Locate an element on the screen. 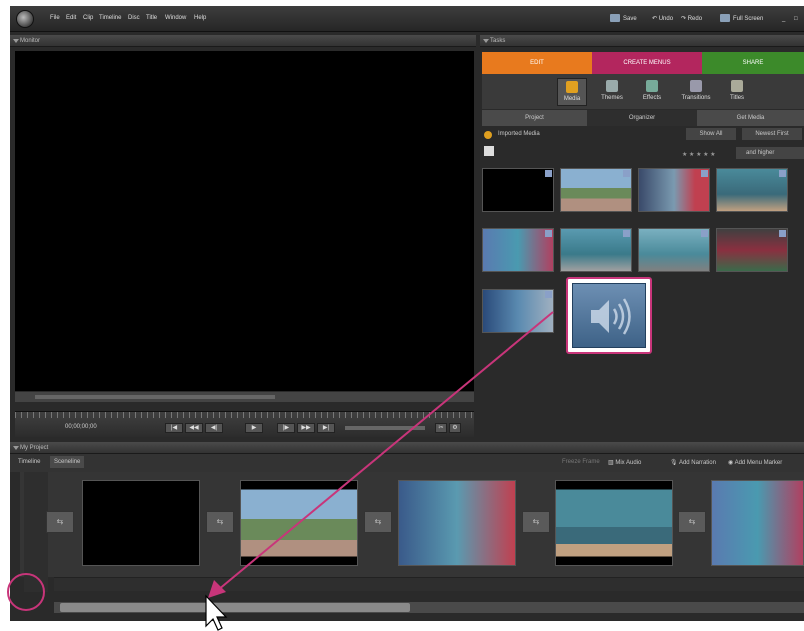 This screenshot has width=804, height=631. drag-arrow-head is located at coordinates (217, 589).